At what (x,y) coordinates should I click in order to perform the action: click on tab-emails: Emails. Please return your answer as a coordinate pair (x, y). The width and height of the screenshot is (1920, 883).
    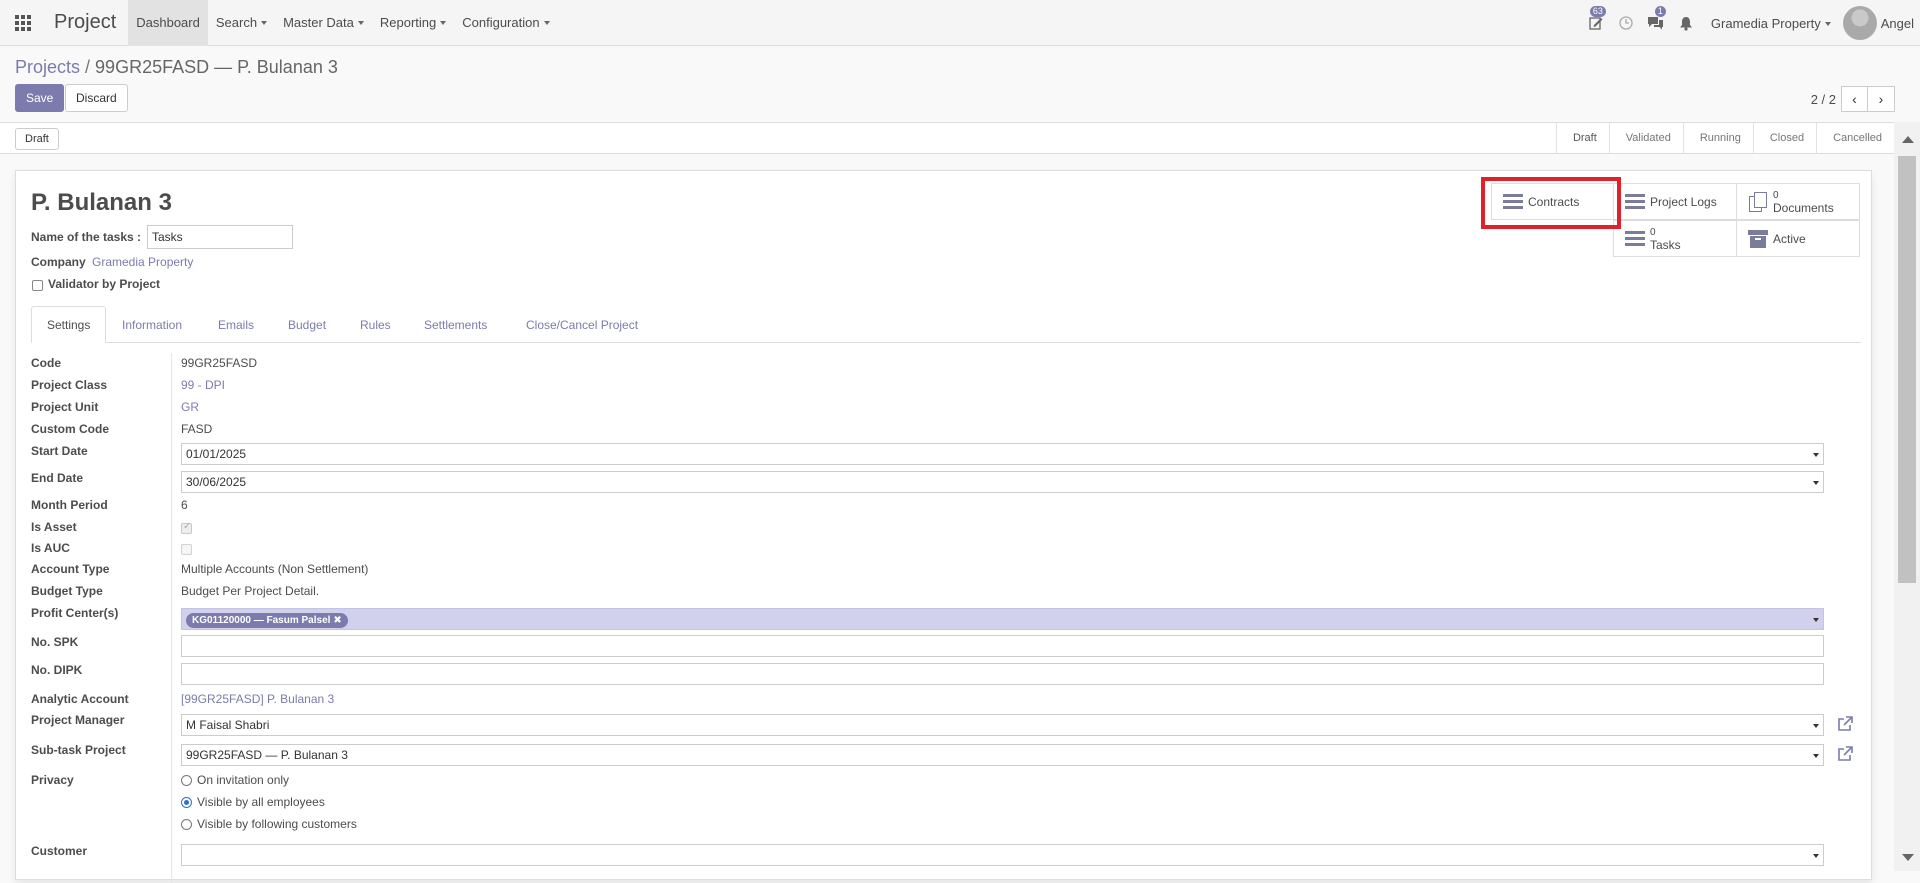
    Looking at the image, I should click on (236, 324).